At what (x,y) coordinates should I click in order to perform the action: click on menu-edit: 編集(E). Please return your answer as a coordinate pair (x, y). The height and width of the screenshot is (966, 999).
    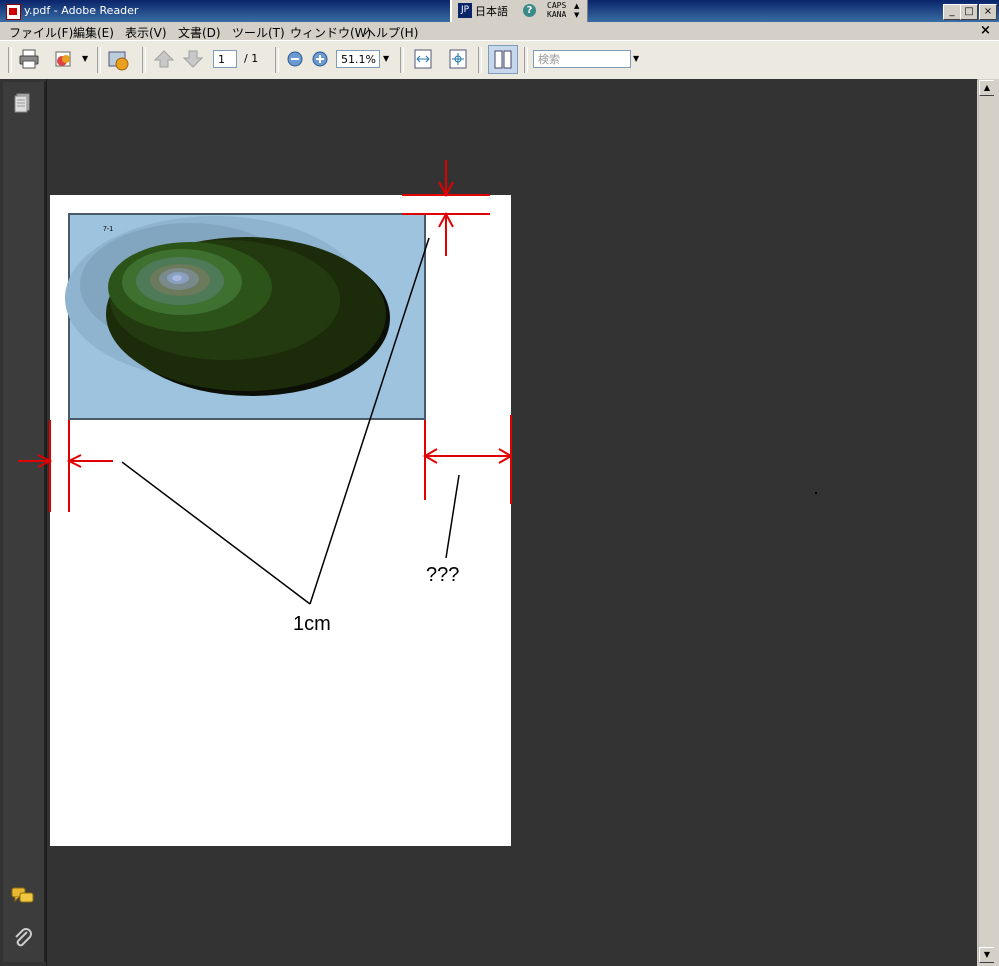
    Looking at the image, I should click on (93, 32).